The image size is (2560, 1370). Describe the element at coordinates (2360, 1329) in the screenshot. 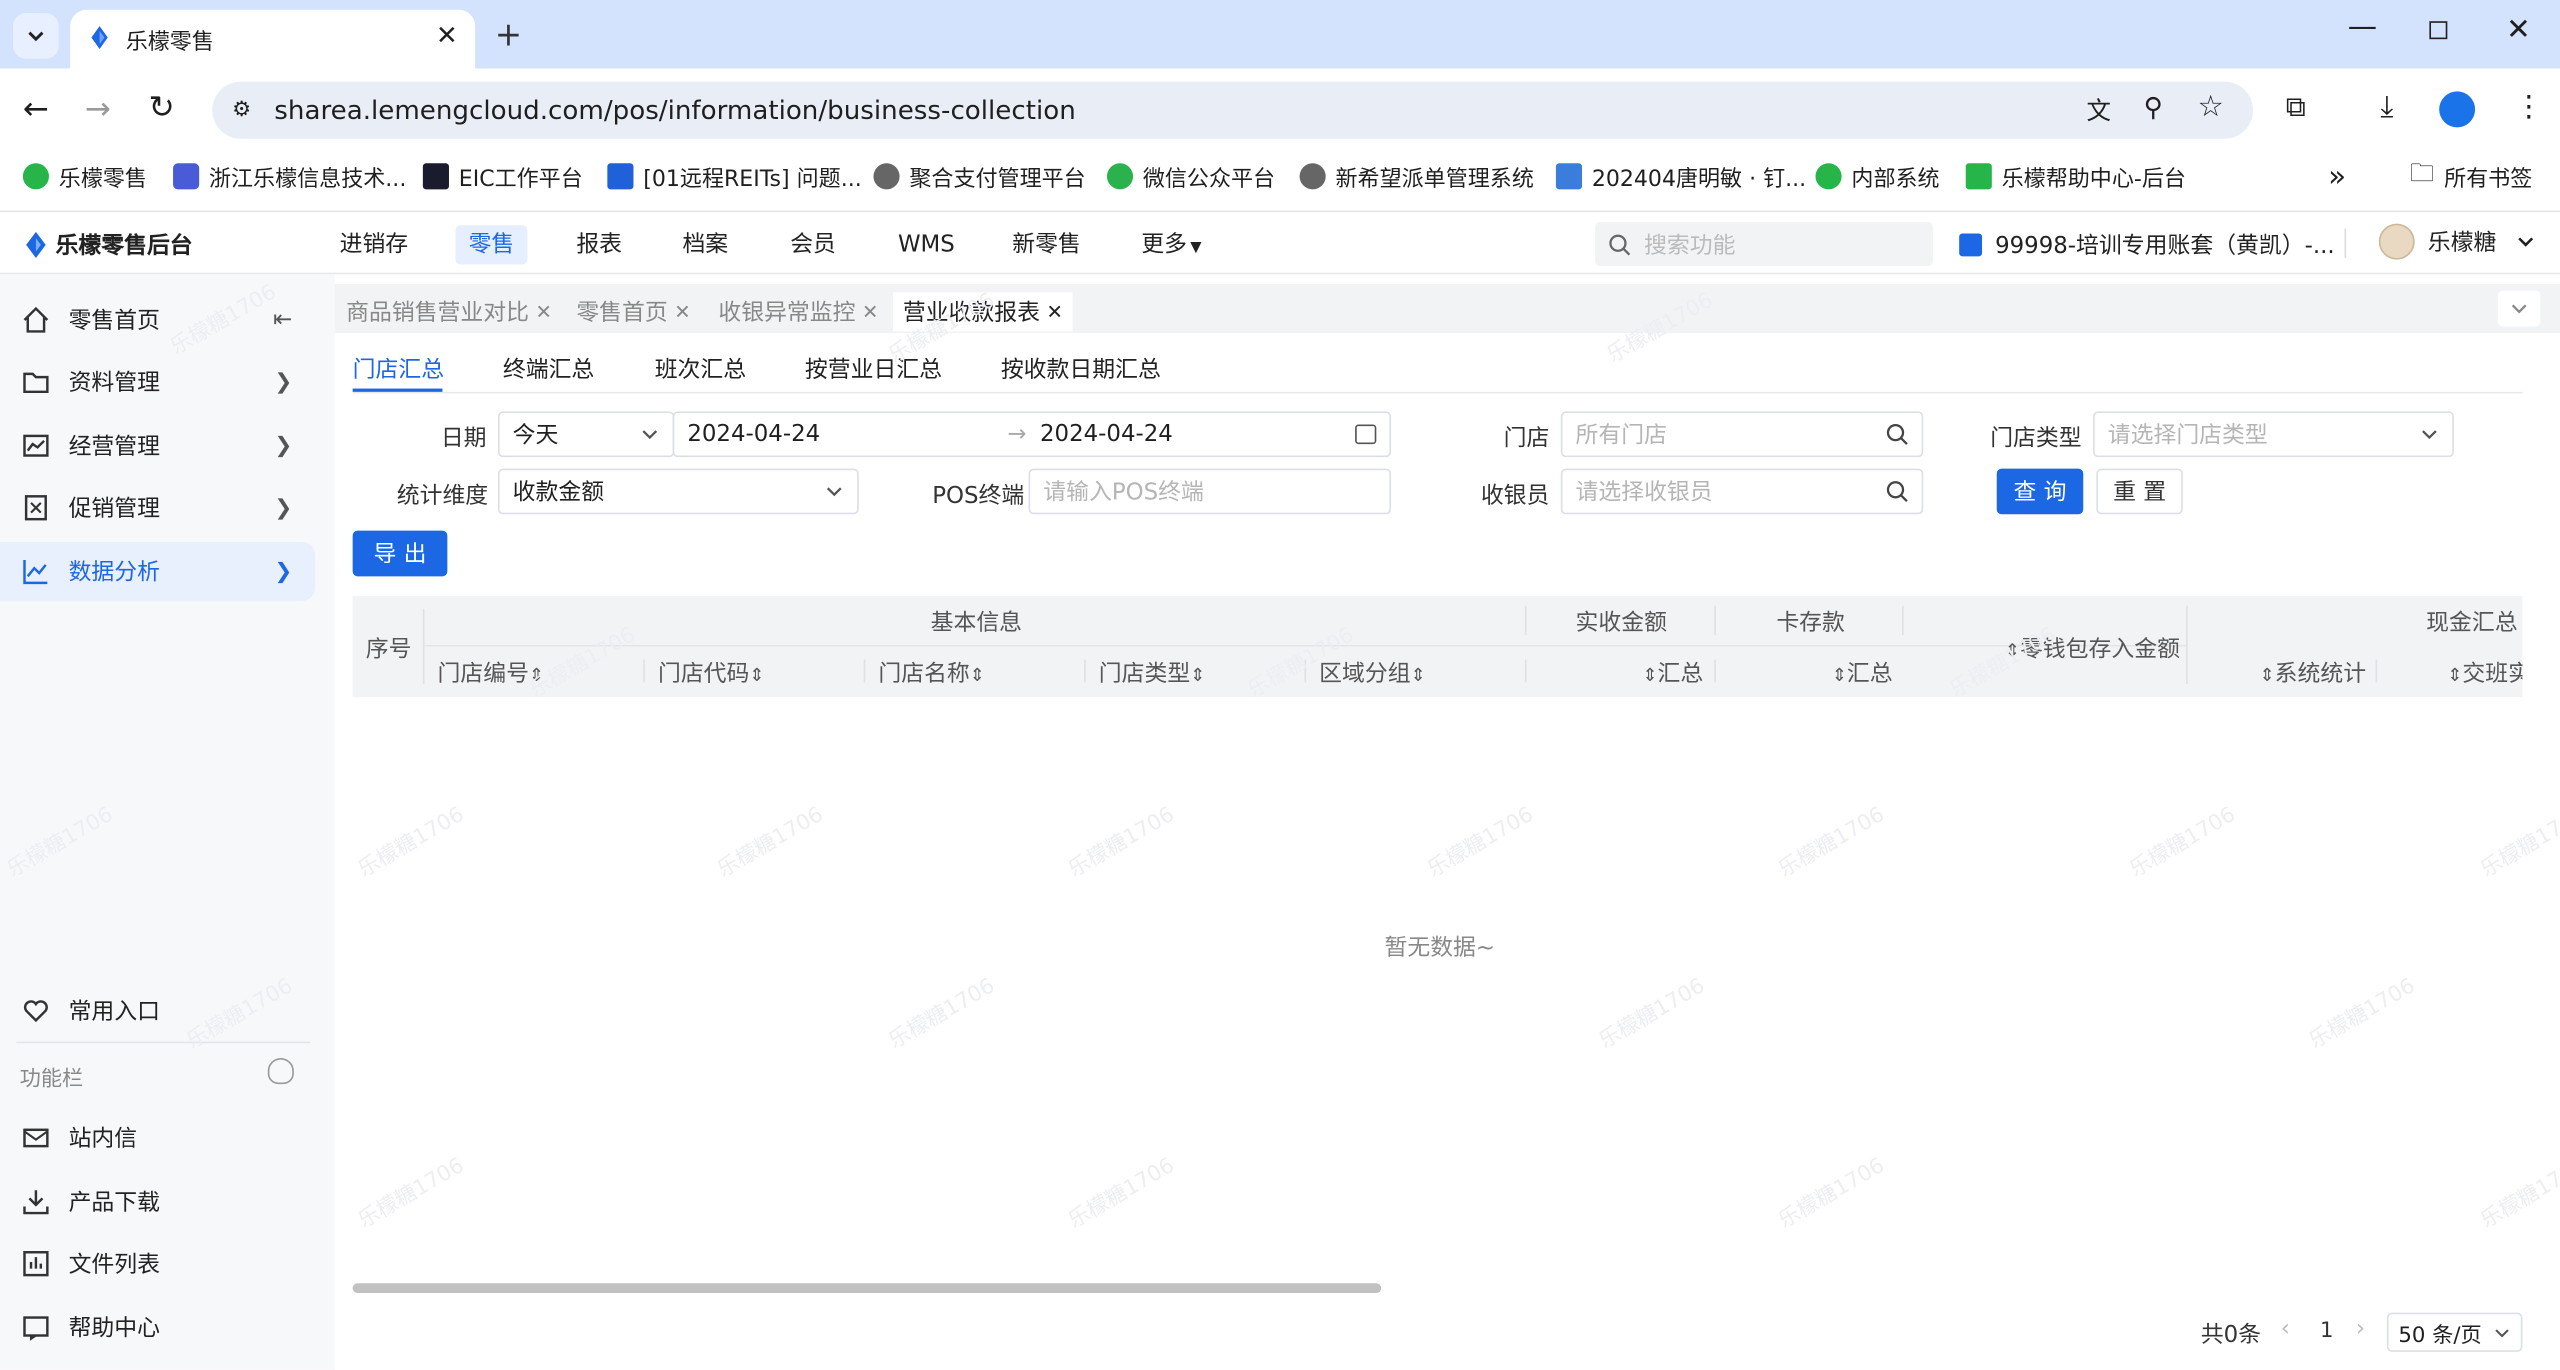

I see `next-page-icon: ›` at that location.